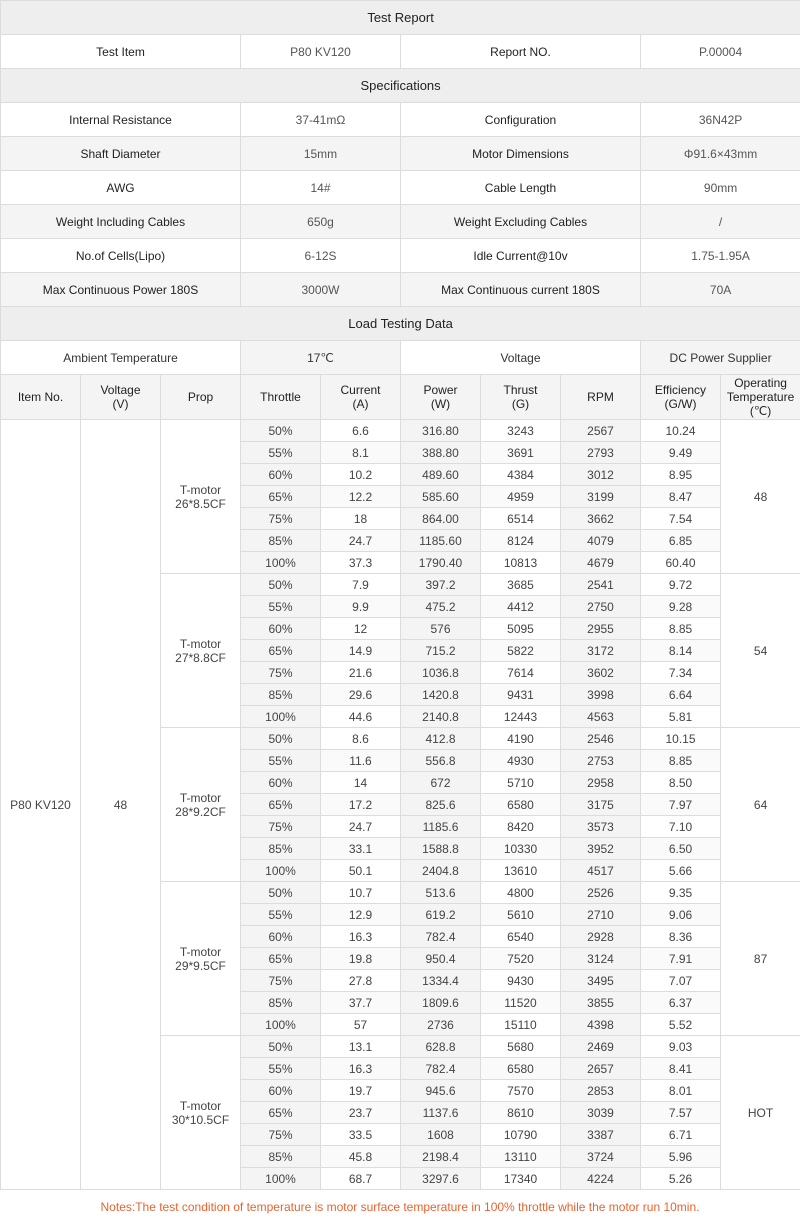 This screenshot has width=800, height=1228. I want to click on thrust-cell: 13110, so click(520, 1156).